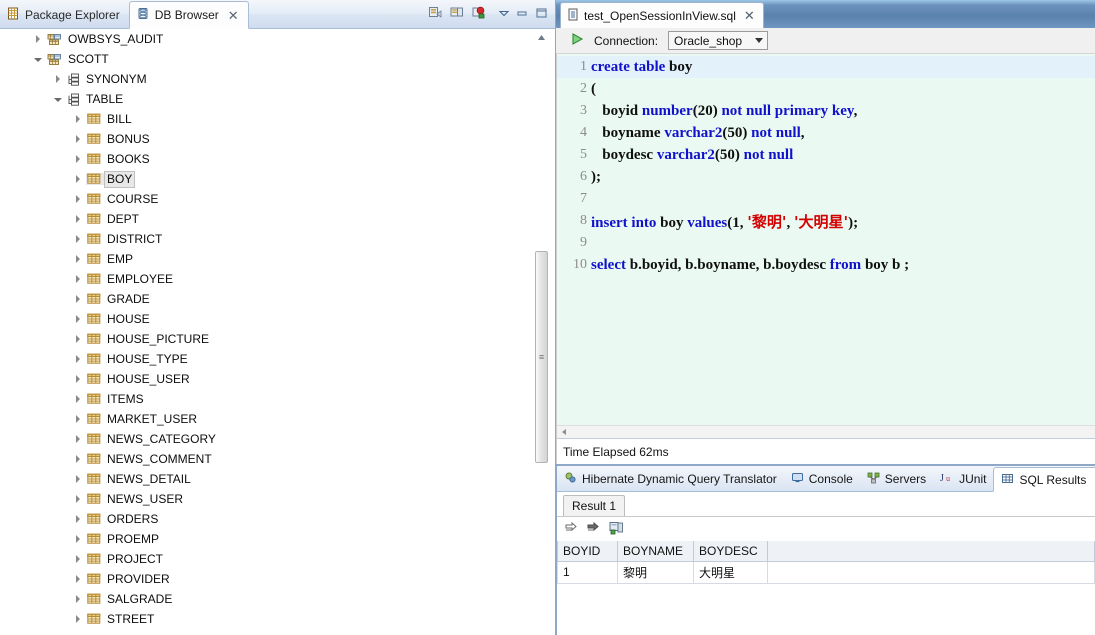  Describe the element at coordinates (267, 139) in the screenshot. I see `tree-item-bonus: BONUS` at that location.